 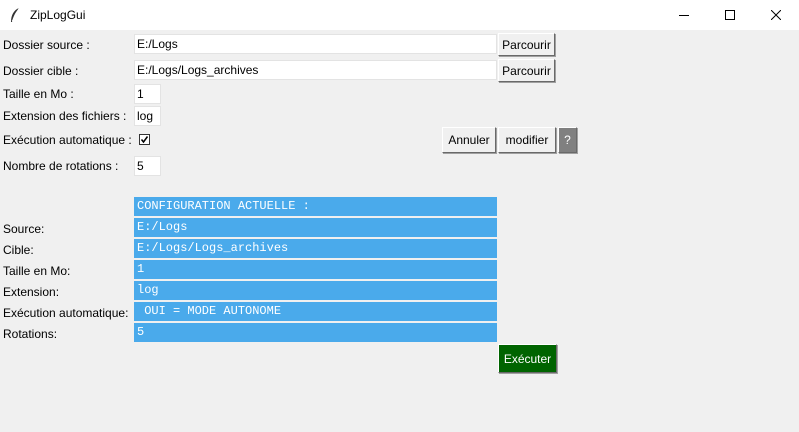 What do you see at coordinates (526, 70) in the screenshot?
I see `browse-target-button: Parcourir` at bounding box center [526, 70].